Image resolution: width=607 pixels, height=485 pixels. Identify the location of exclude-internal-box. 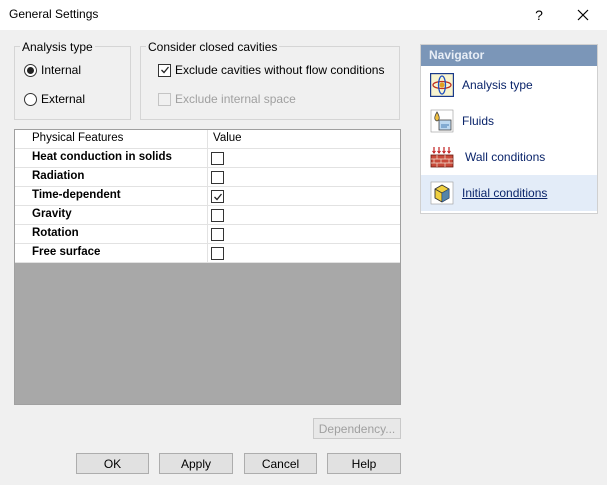
(164, 99).